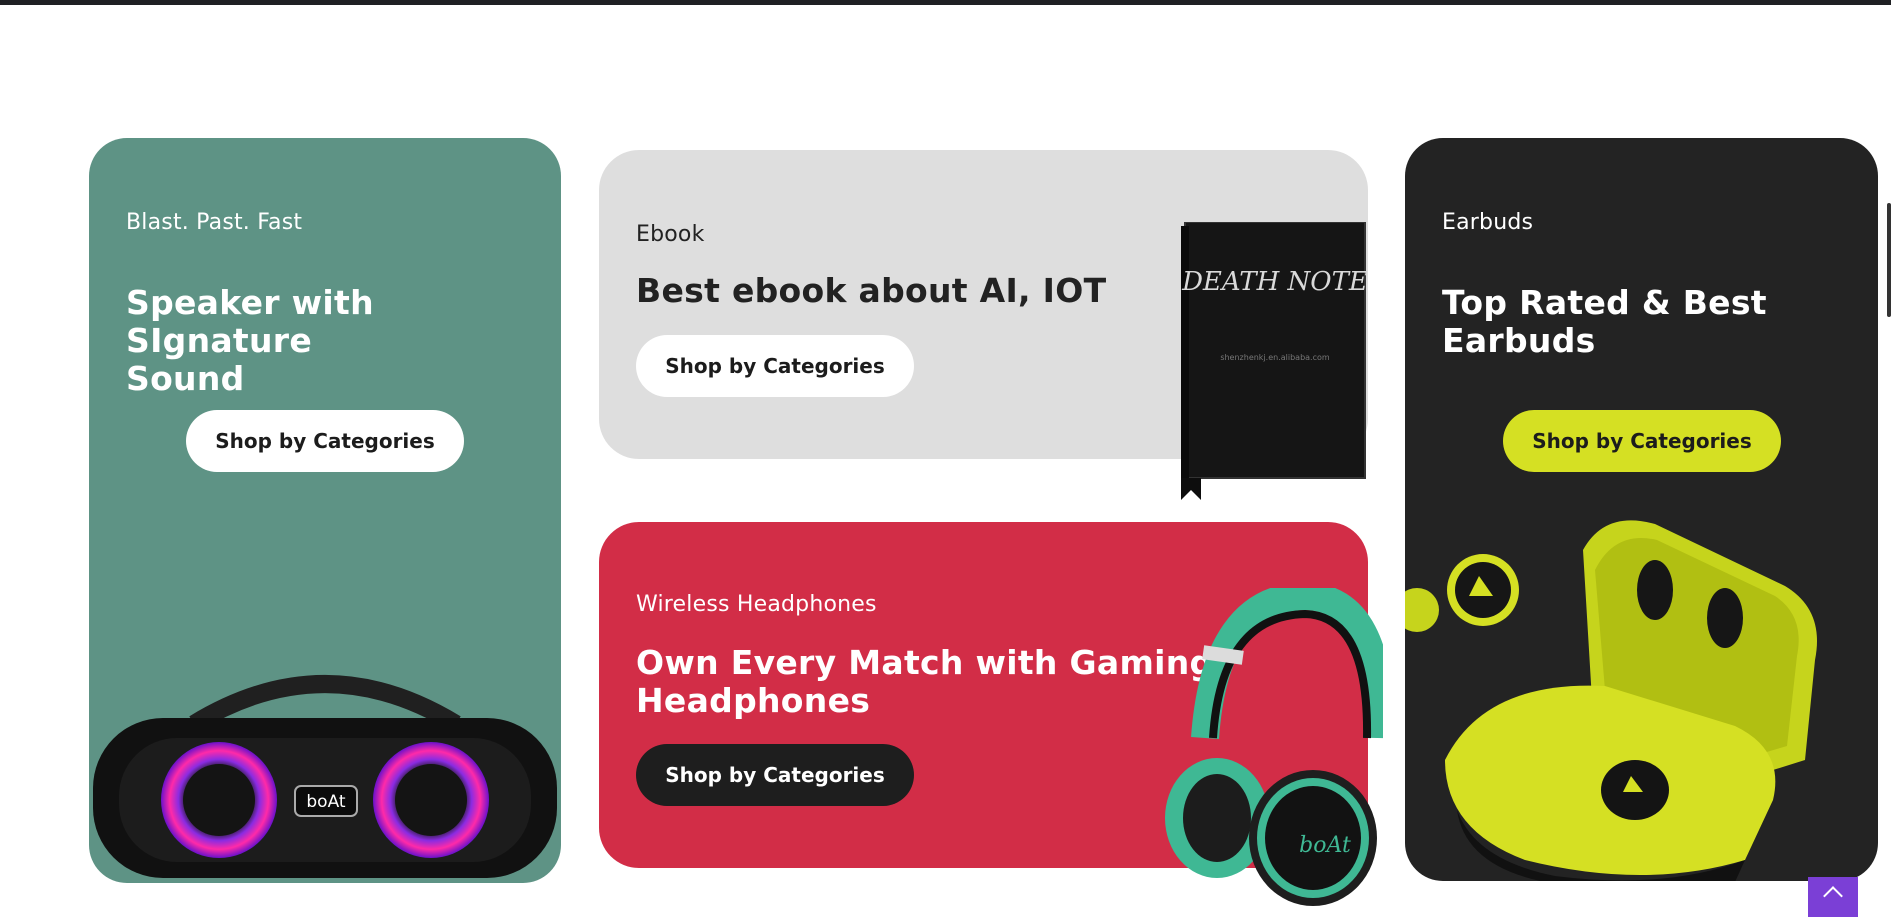 The height and width of the screenshot is (917, 1891). Describe the element at coordinates (325, 441) in the screenshot. I see `speaker-shop-button: Shop by Categories` at that location.